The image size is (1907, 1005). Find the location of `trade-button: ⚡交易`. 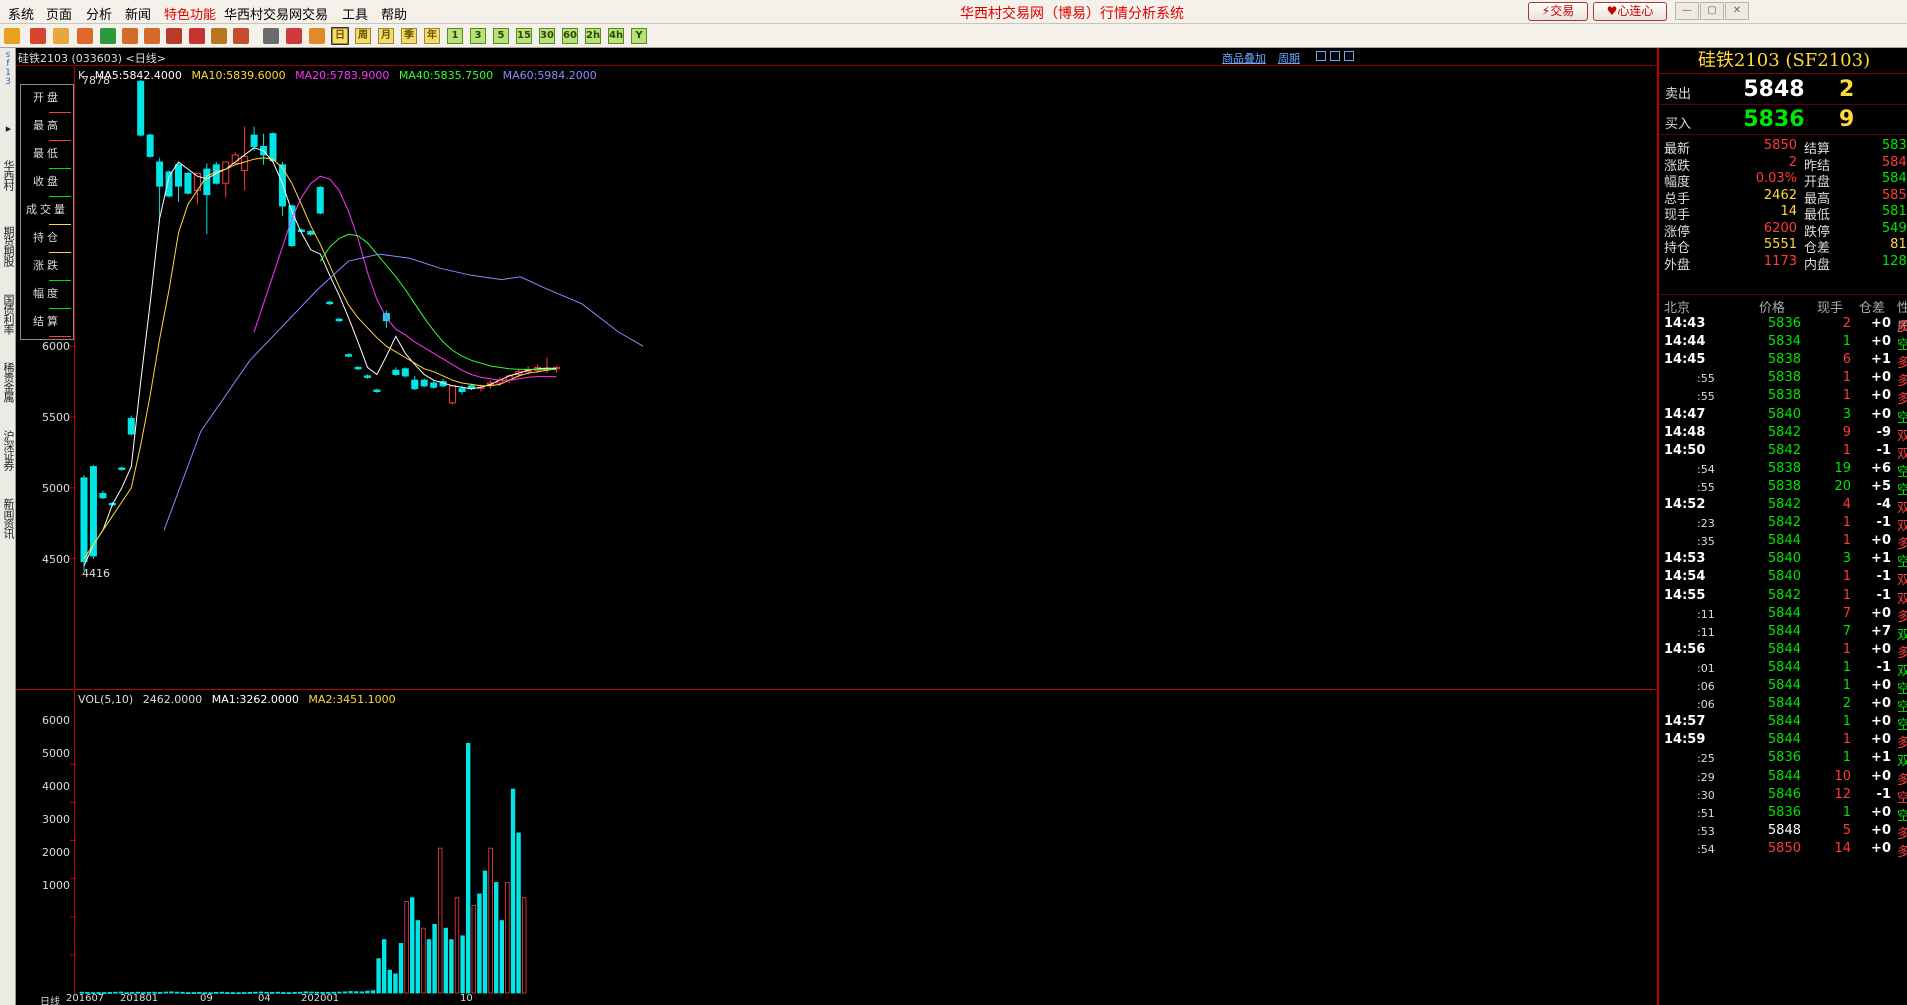

trade-button: ⚡交易 is located at coordinates (1558, 11).